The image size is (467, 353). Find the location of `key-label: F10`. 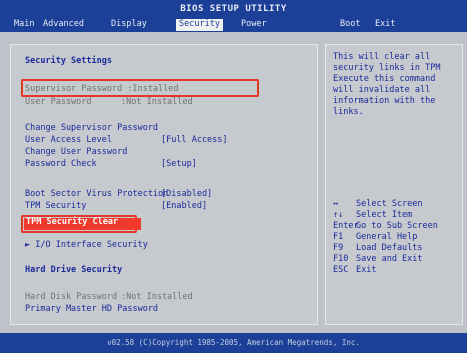

key-label: F10 is located at coordinates (341, 259).